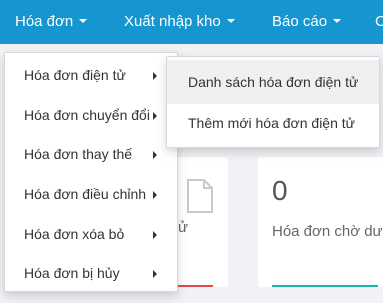  I want to click on nav-menu-truncated: C, so click(379, 22).